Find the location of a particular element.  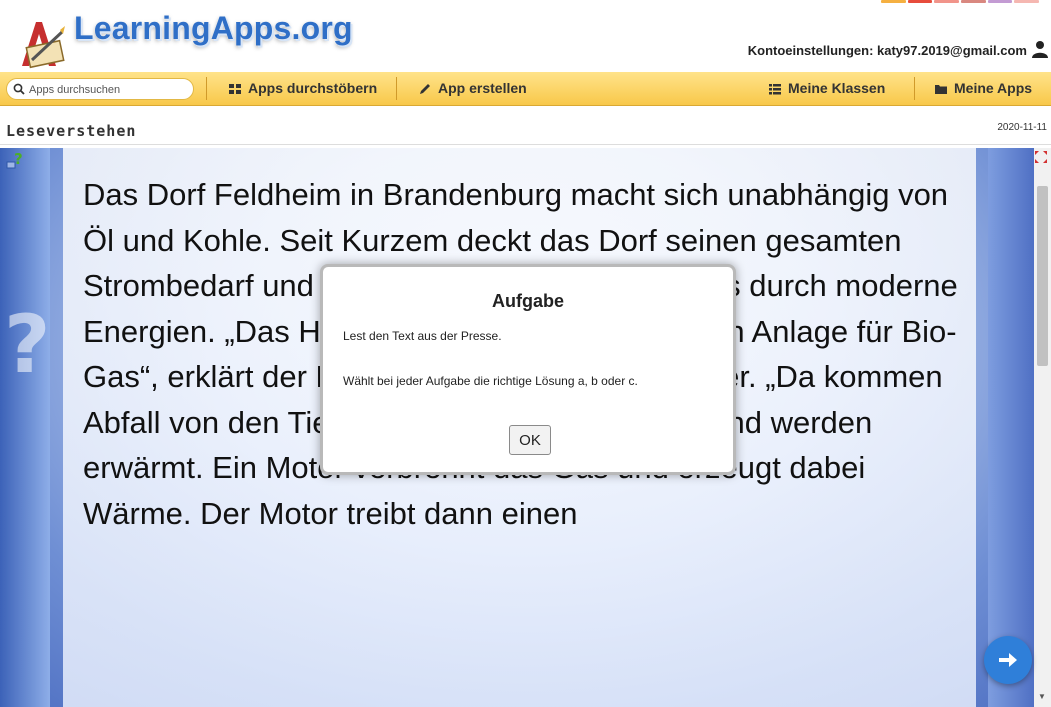

fullscreen-icon is located at coordinates (1041, 157).